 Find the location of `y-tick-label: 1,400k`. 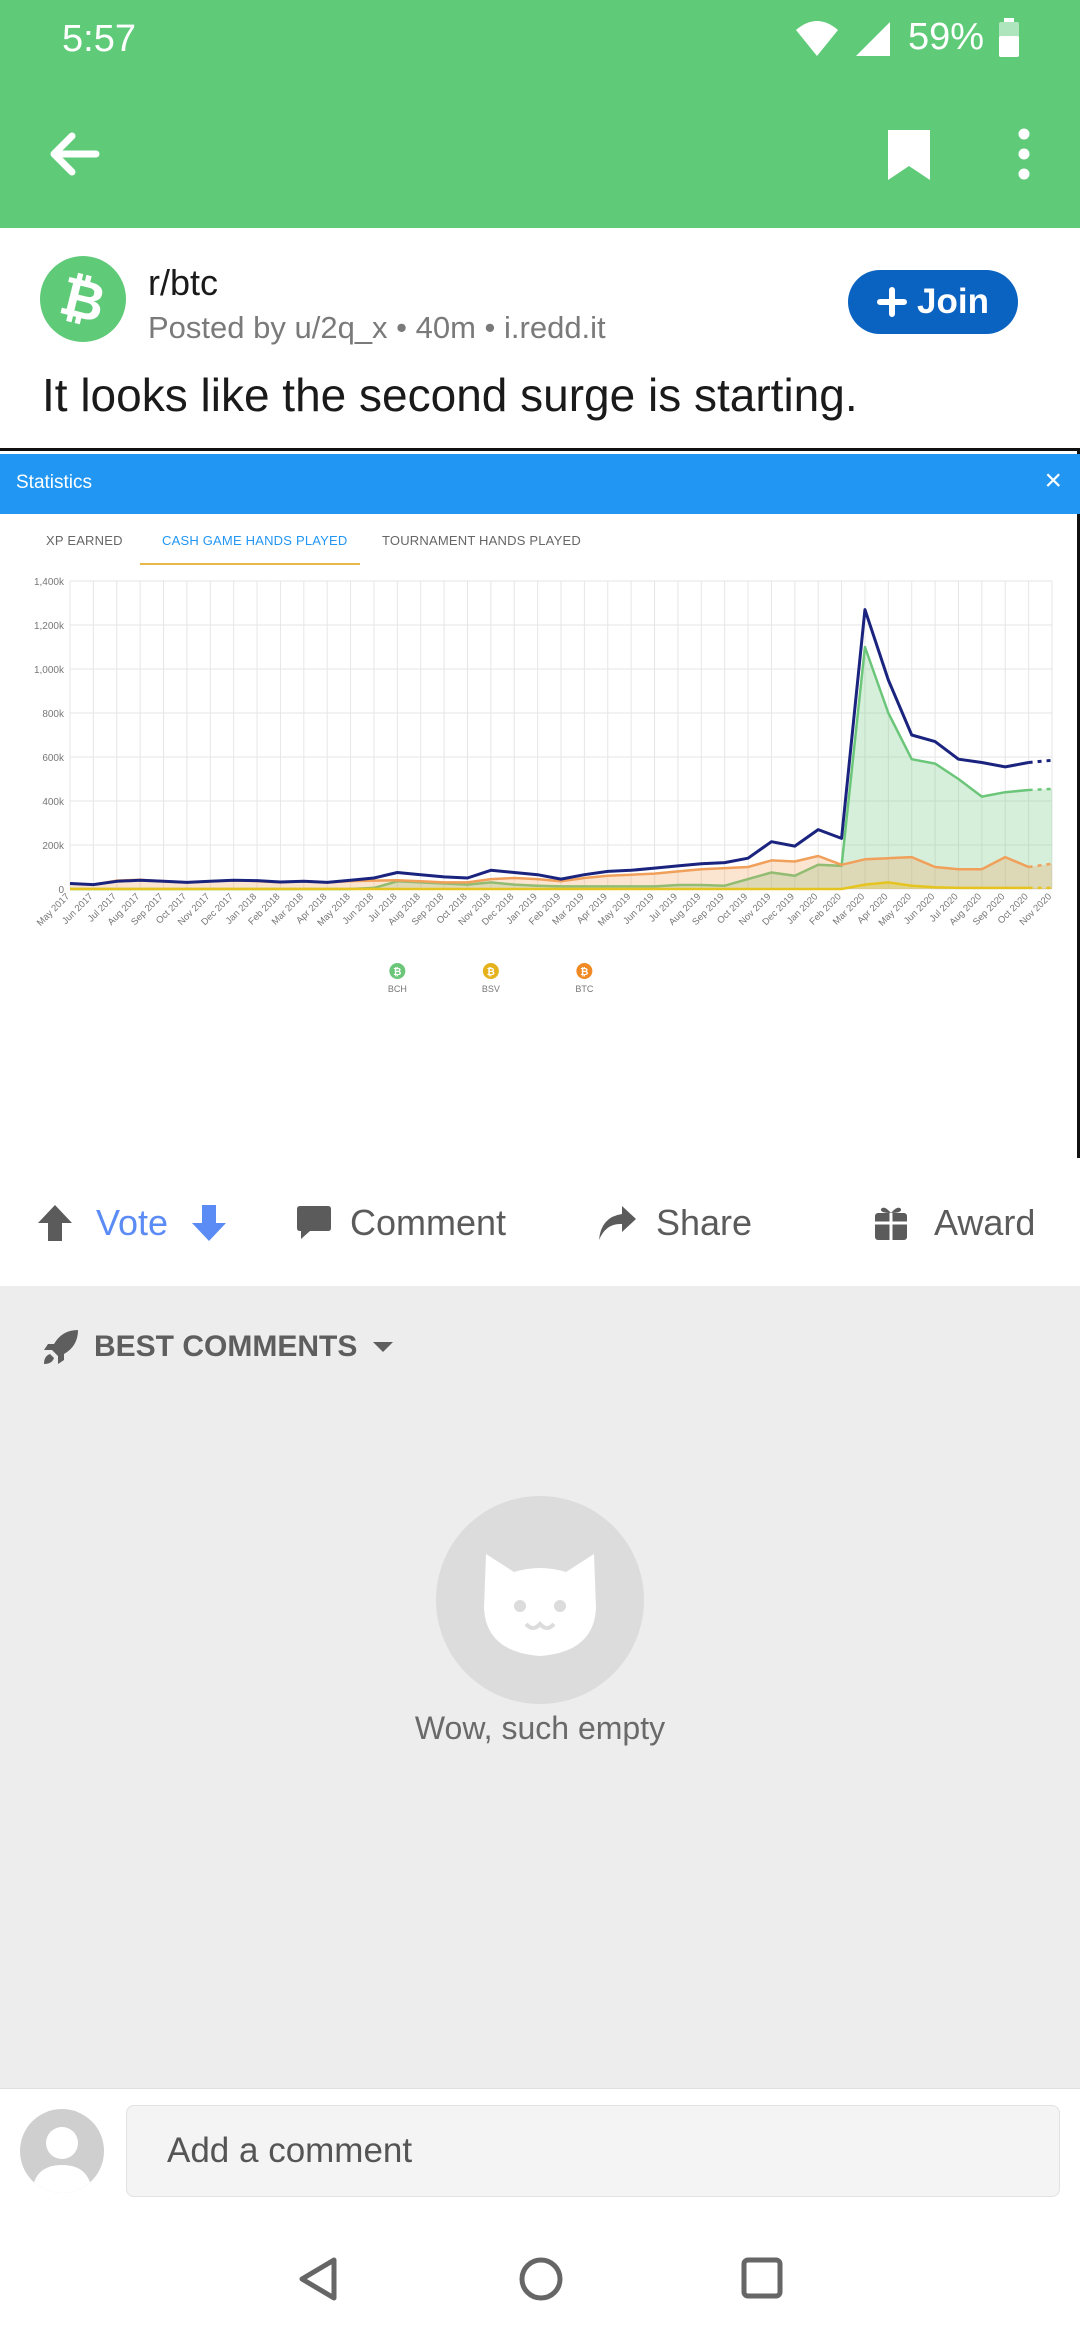

y-tick-label: 1,400k is located at coordinates (49, 582).